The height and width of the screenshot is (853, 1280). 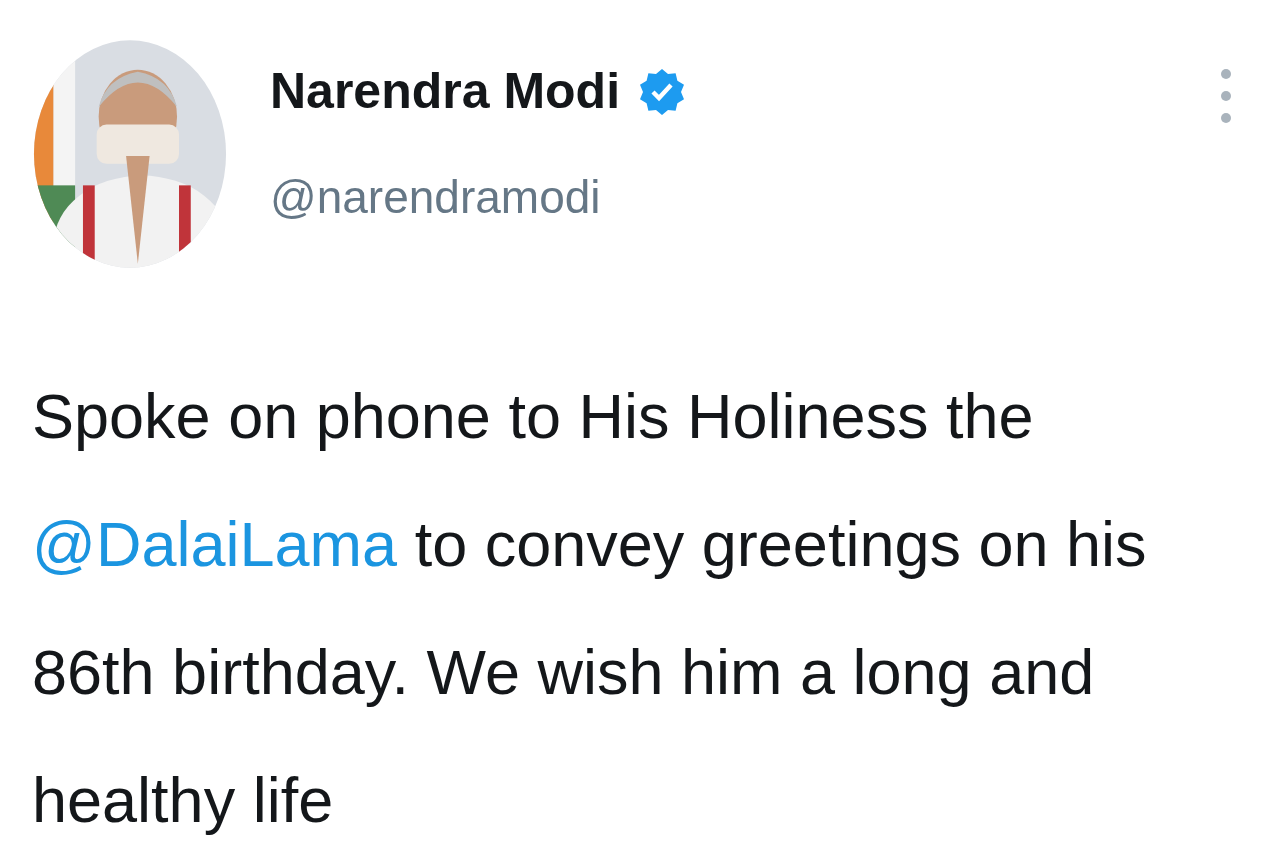 What do you see at coordinates (1226, 96) in the screenshot?
I see `more-options-icon` at bounding box center [1226, 96].